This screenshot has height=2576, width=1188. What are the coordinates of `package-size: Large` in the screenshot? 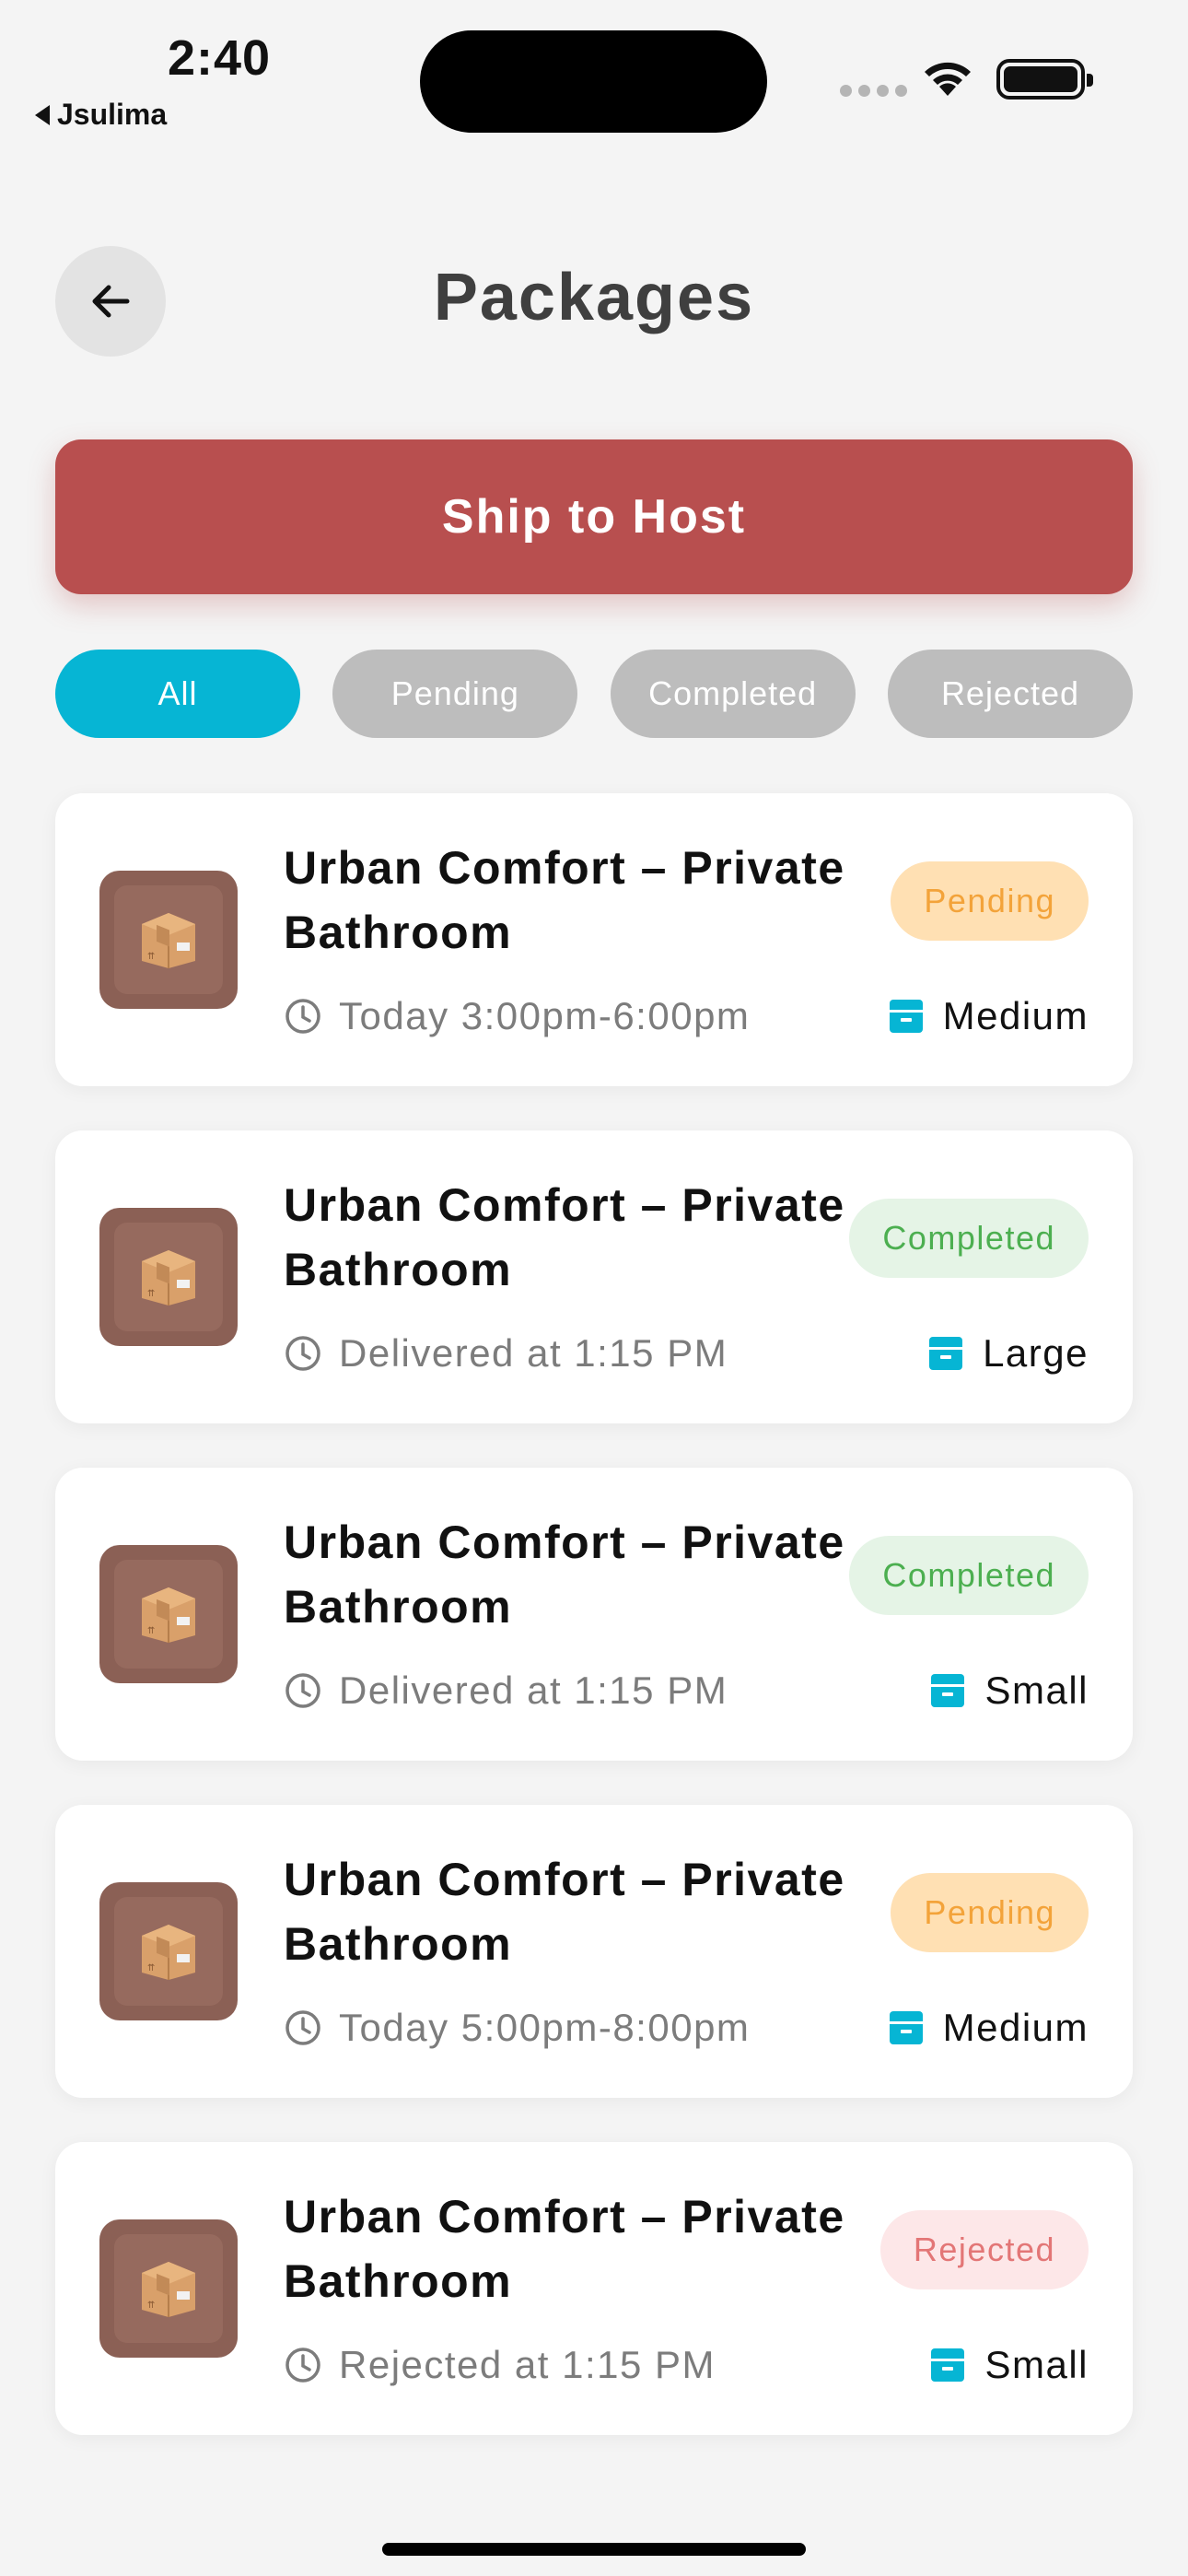 It's located at (1008, 1353).